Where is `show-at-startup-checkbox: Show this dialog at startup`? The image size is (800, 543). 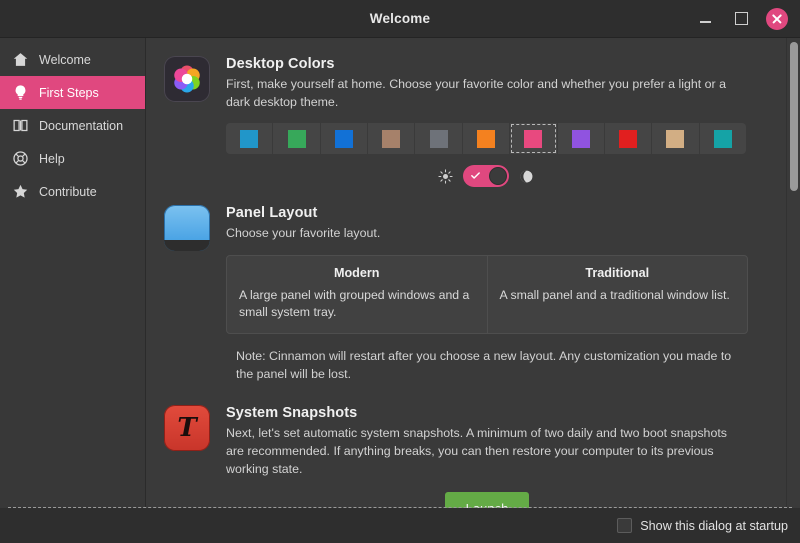
show-at-startup-checkbox: Show this dialog at startup is located at coordinates (702, 525).